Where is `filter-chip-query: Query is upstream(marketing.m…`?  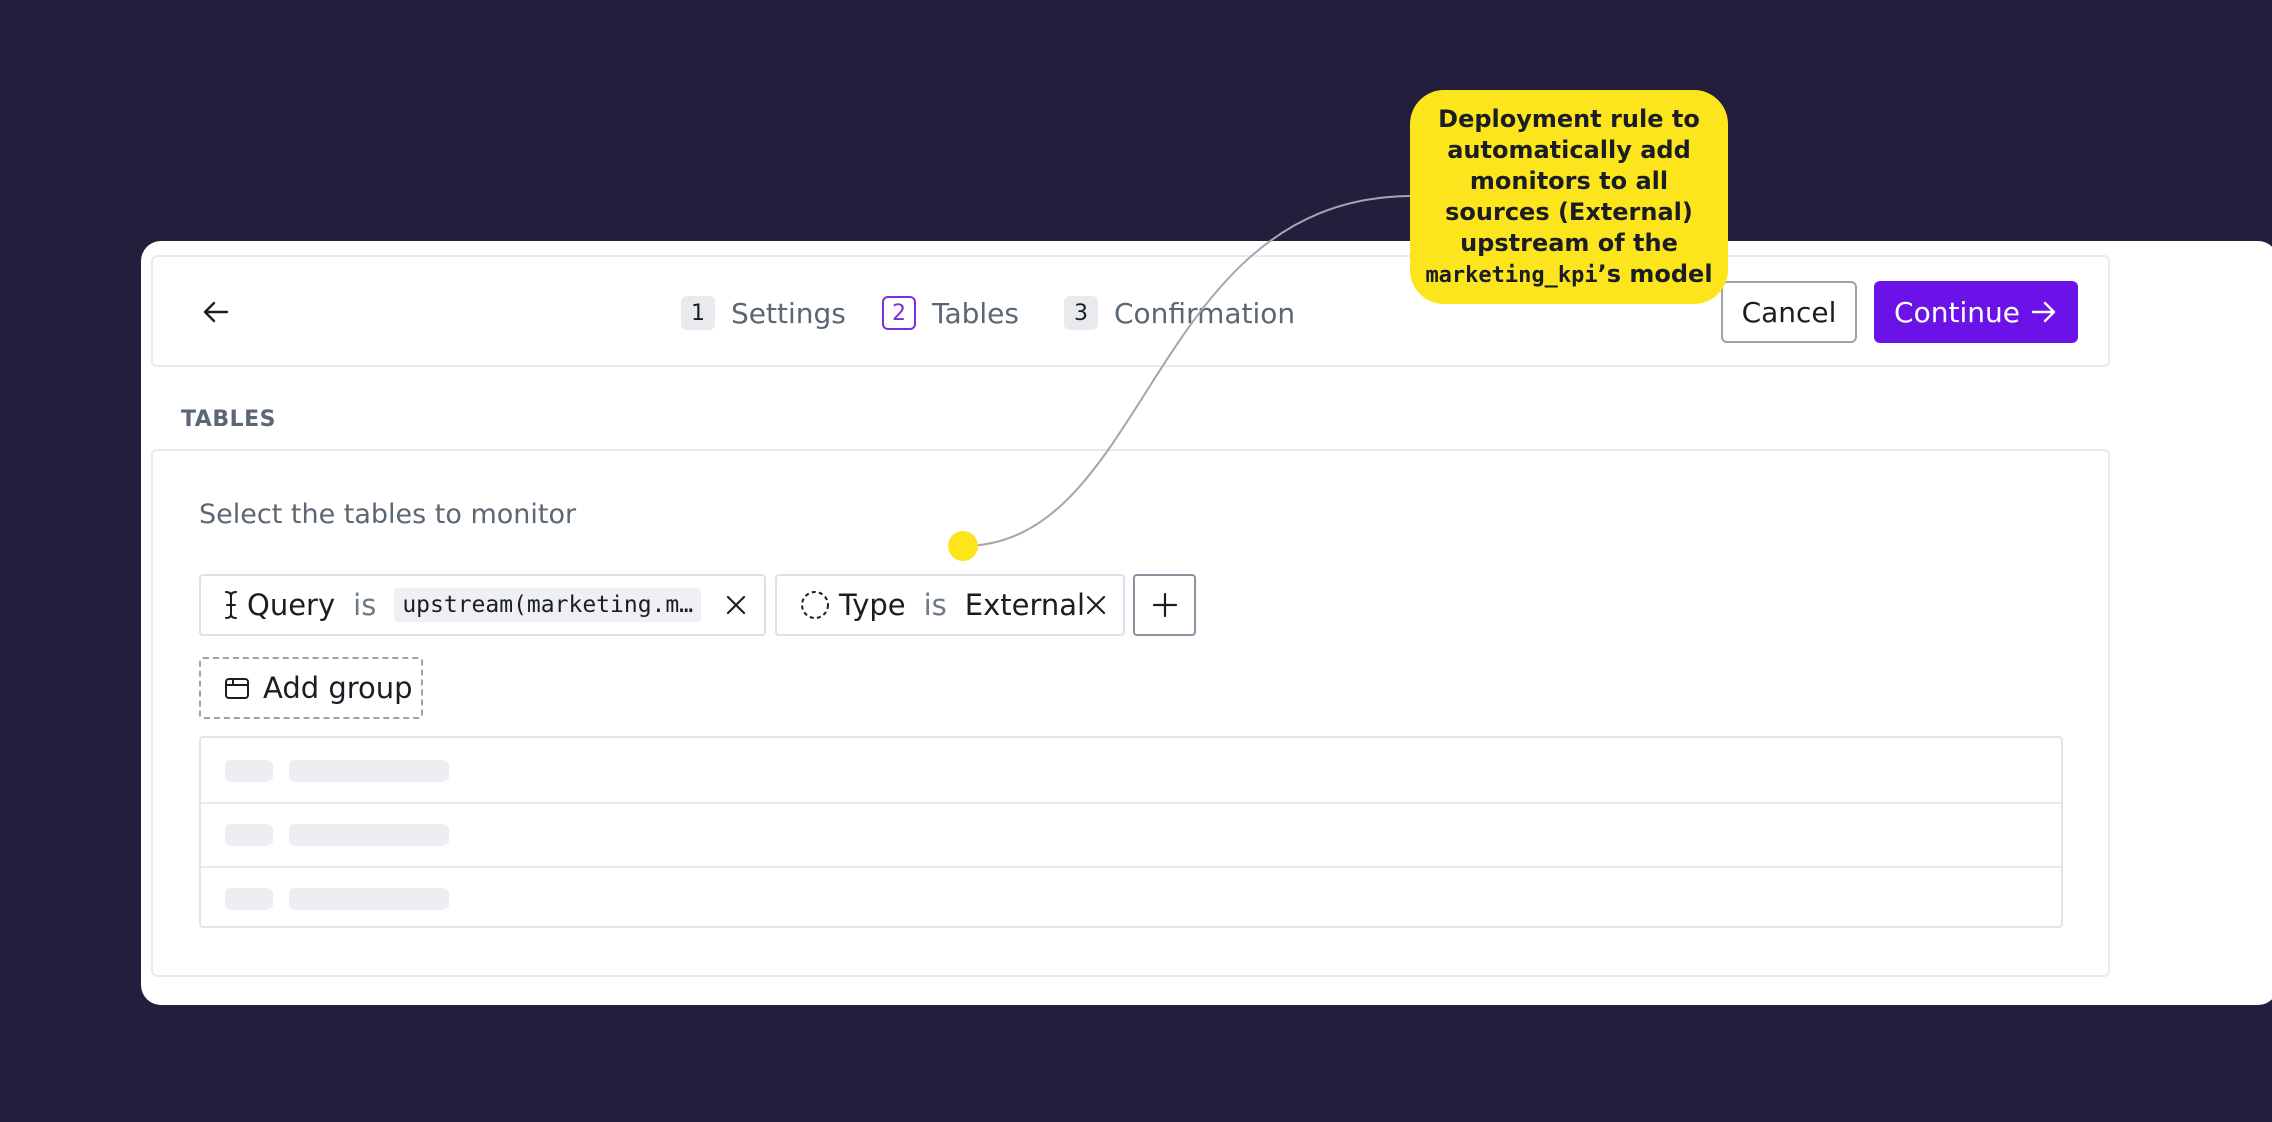 filter-chip-query: Query is upstream(marketing.m… is located at coordinates (482, 605).